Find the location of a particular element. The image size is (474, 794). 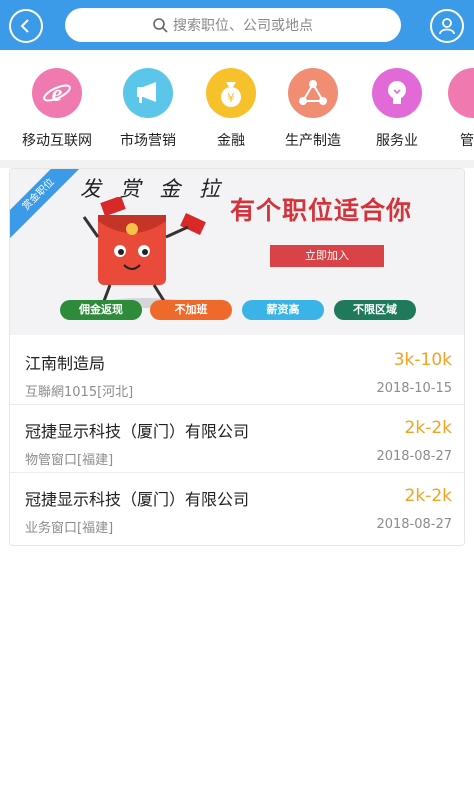

job-title: 江南制造局 is located at coordinates (65, 363).